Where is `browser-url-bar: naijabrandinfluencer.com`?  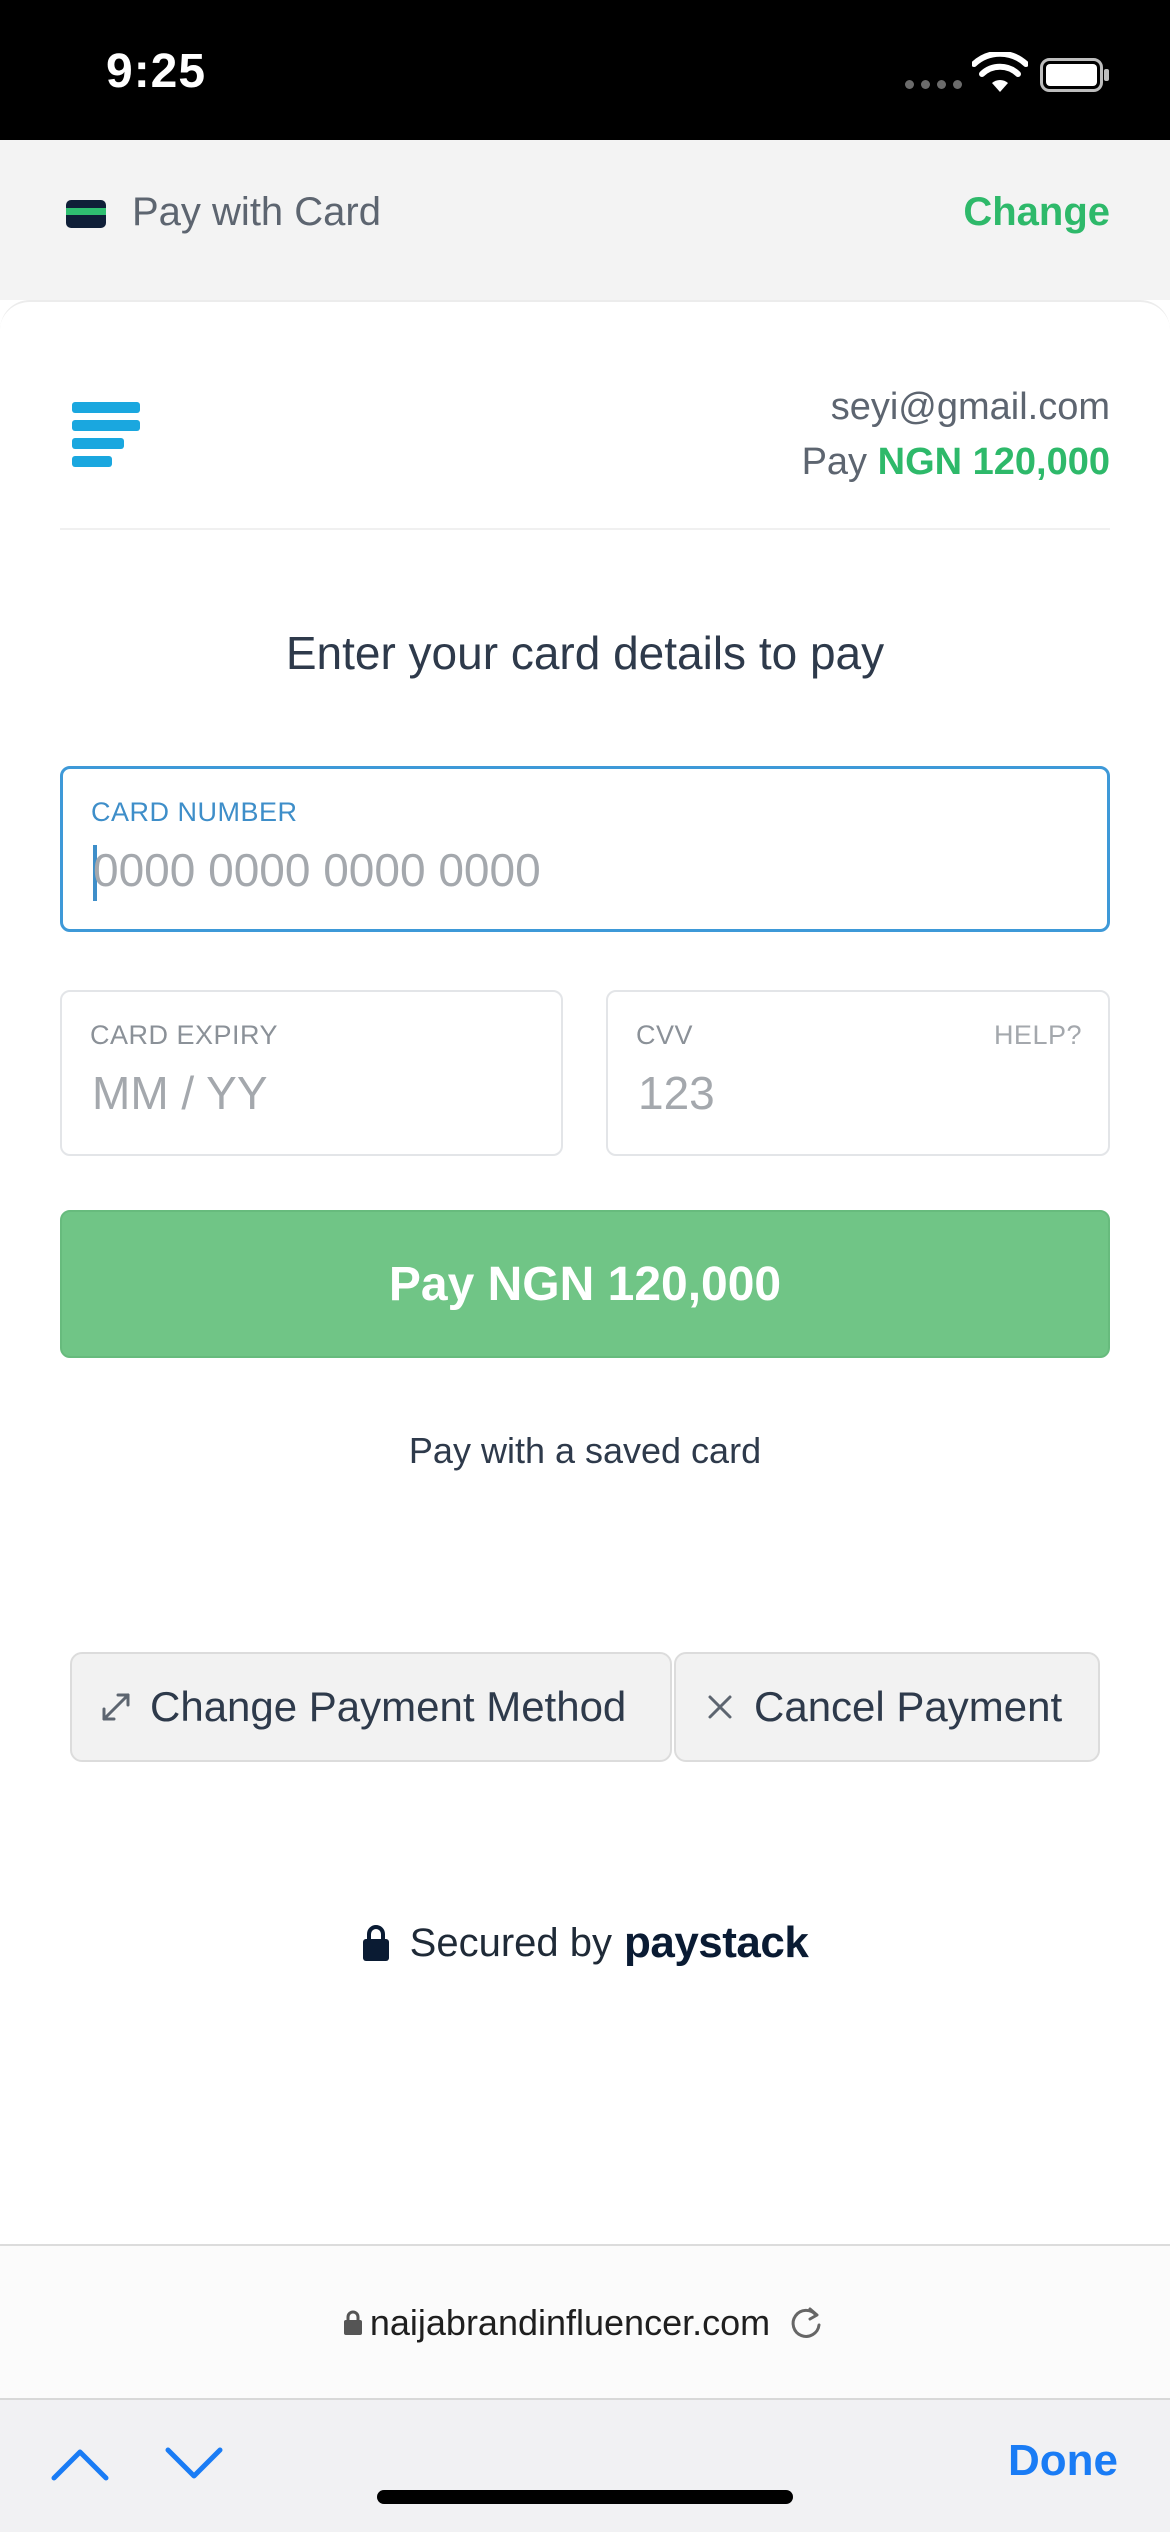
browser-url-bar: naijabrandinfluencer.com is located at coordinates (585, 2321).